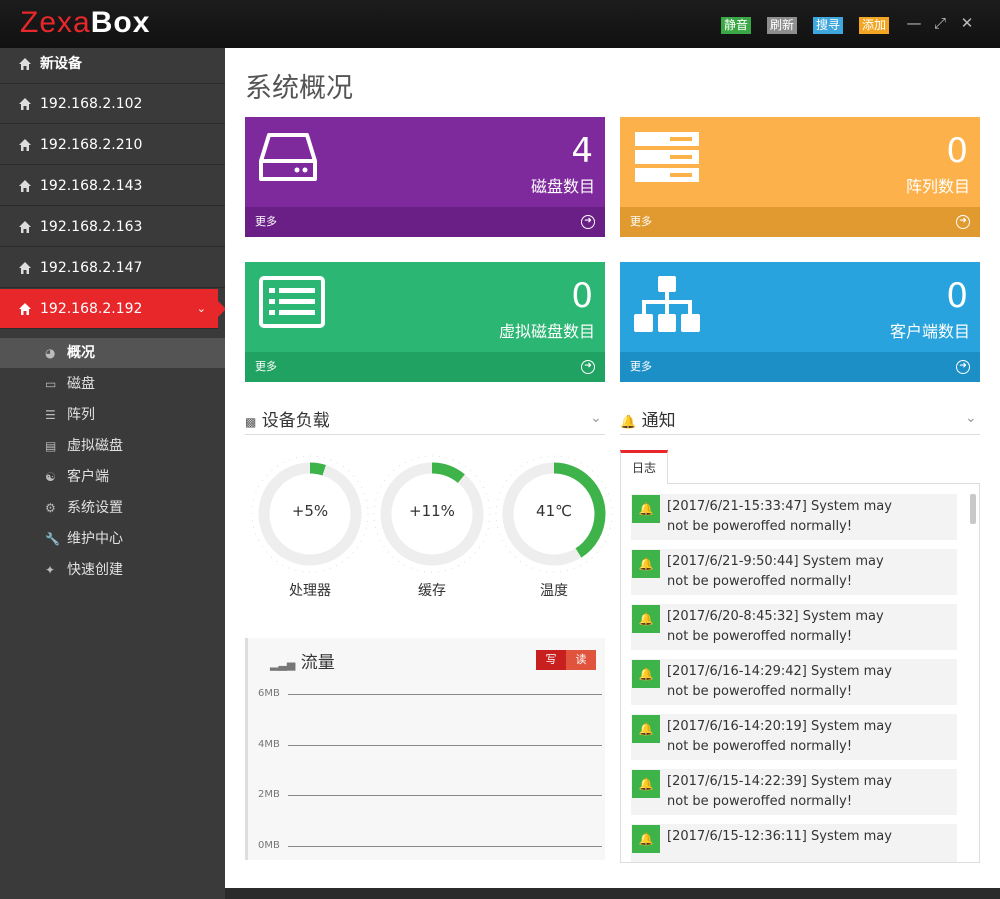  Describe the element at coordinates (25, 317) in the screenshot. I see `home-icon` at that location.